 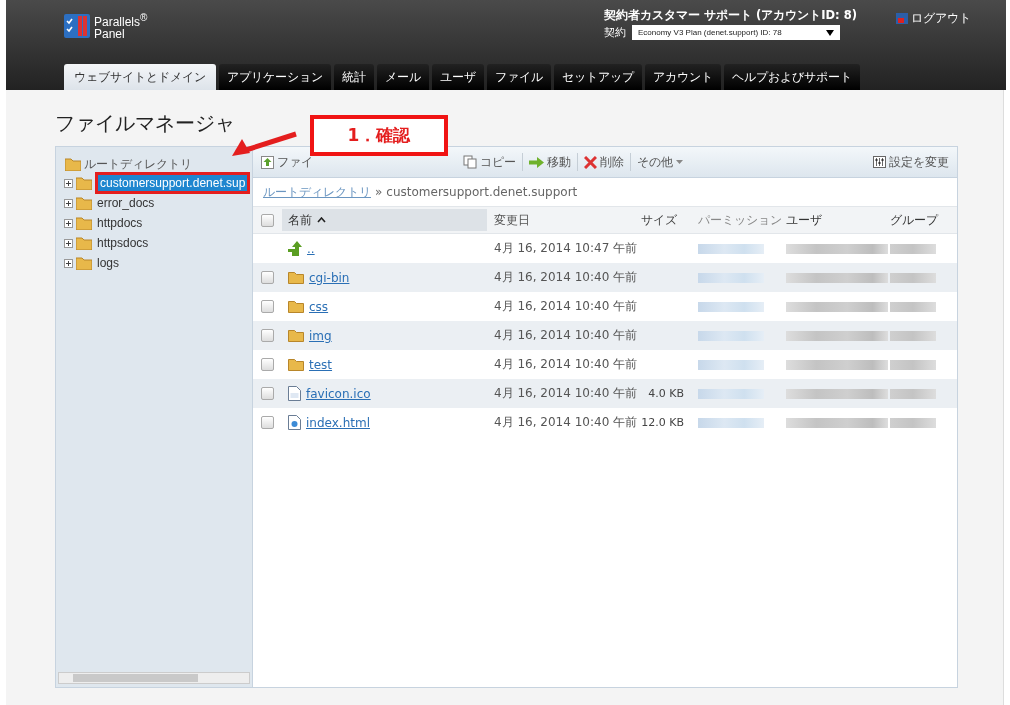 I want to click on logout-link: ログアウト, so click(x=933, y=18).